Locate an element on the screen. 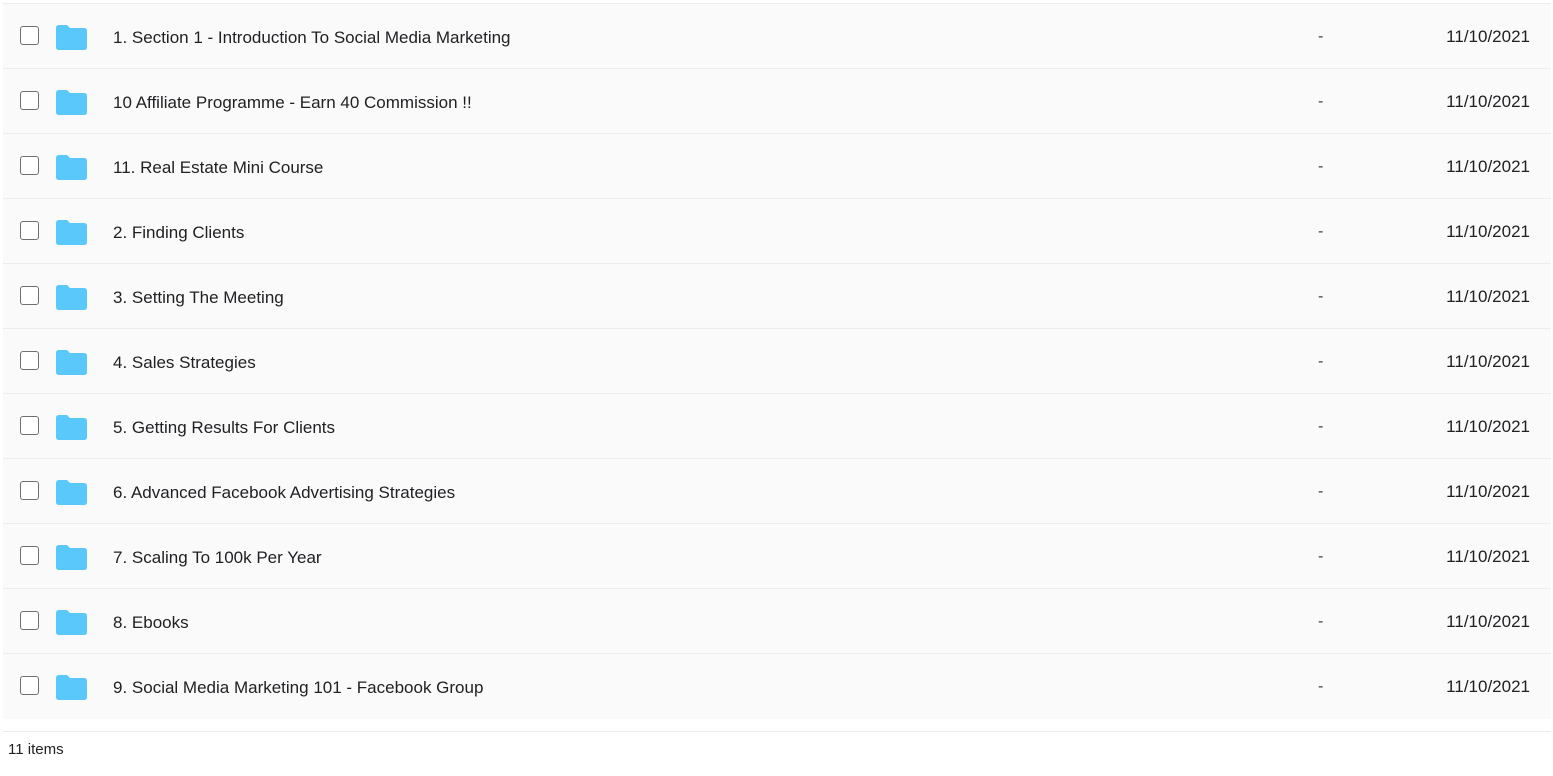 This screenshot has height=776, width=1553. file-name: 2. Finding Clients is located at coordinates (178, 233).